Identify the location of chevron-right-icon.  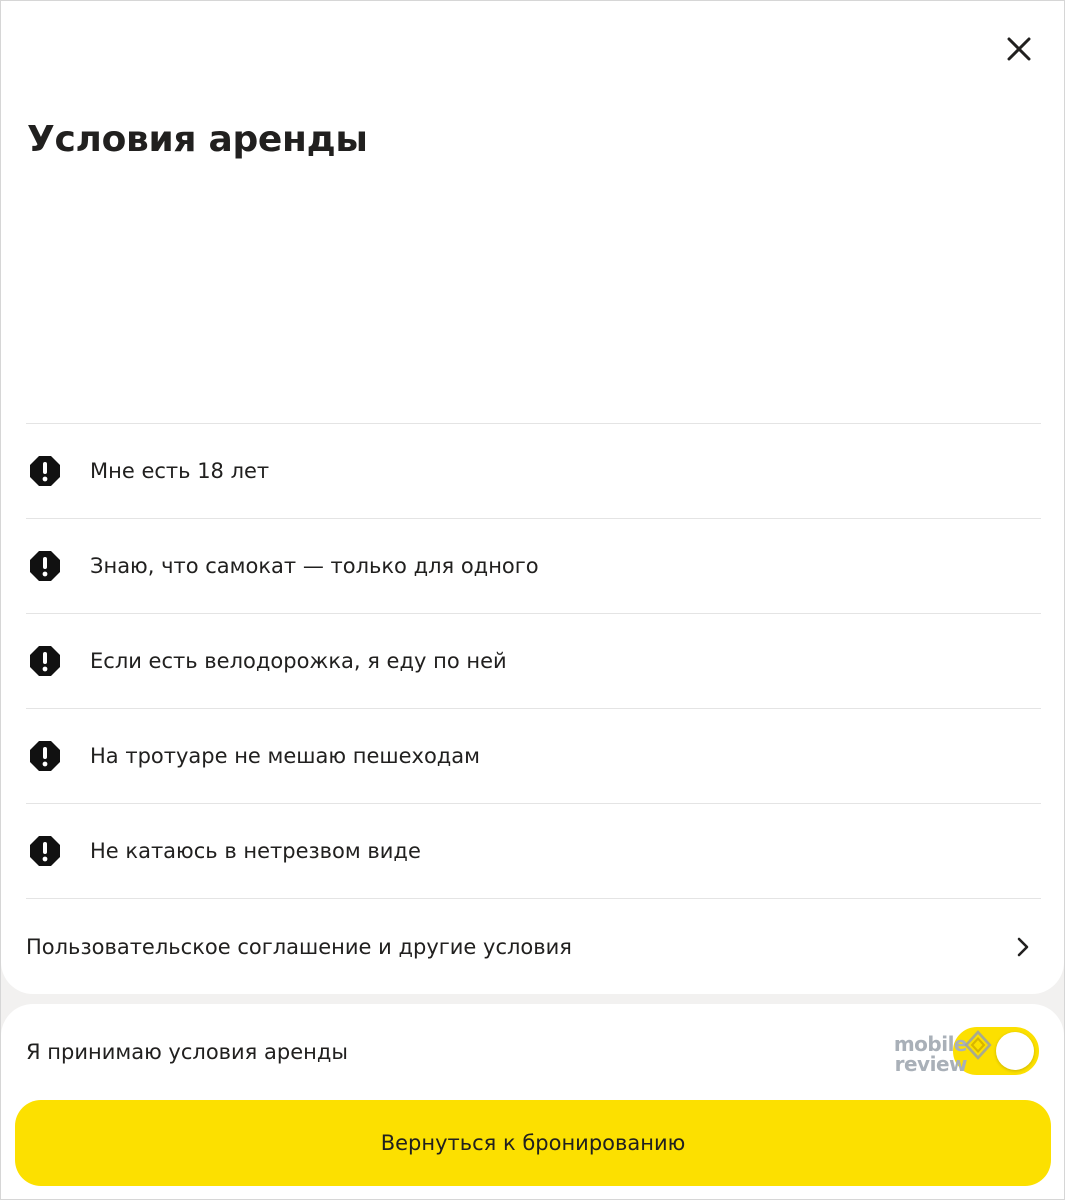
(1023, 947).